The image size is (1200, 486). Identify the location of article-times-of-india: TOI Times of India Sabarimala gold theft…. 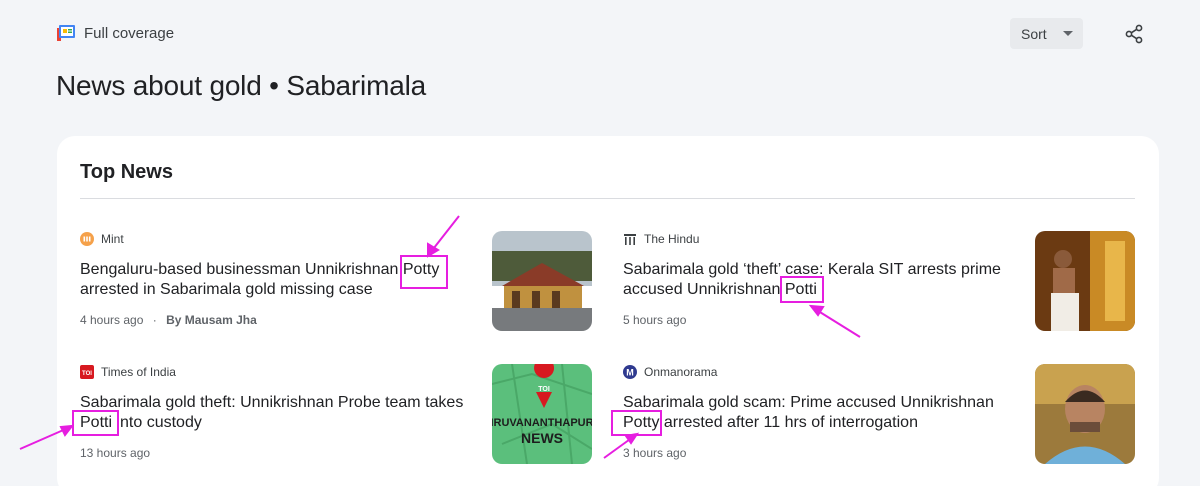
(337, 419).